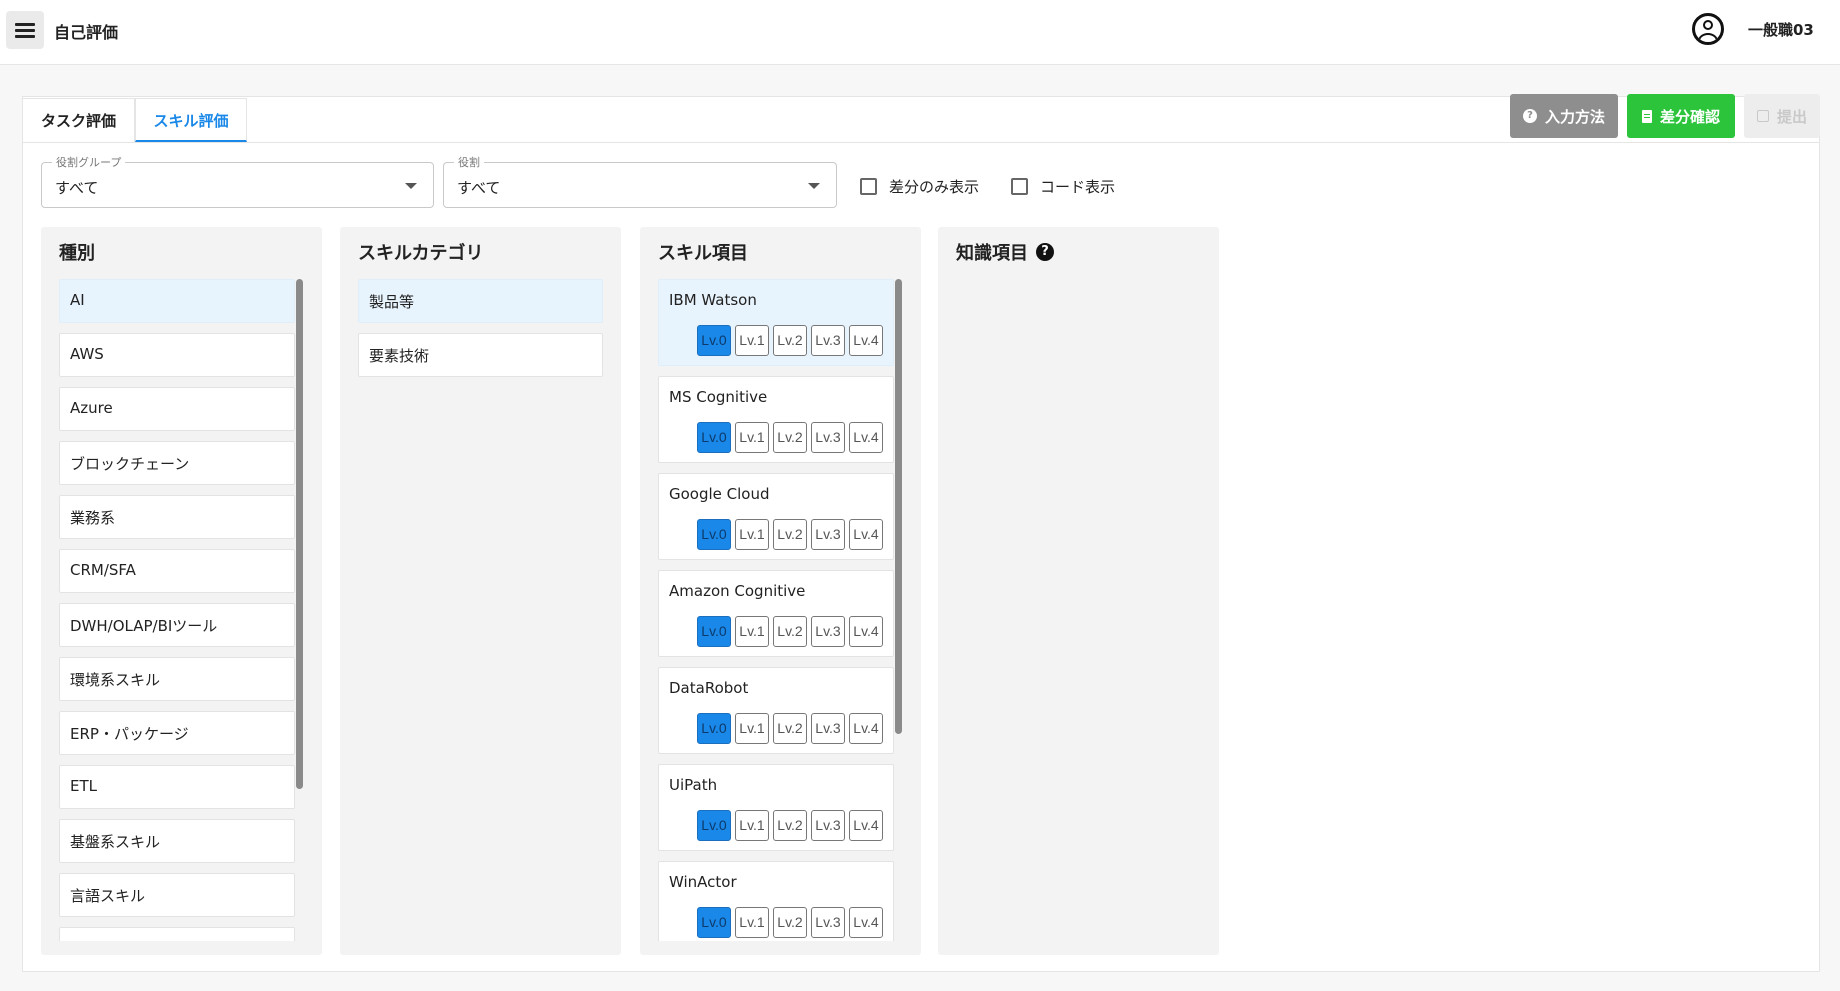 The width and height of the screenshot is (1840, 991). Describe the element at coordinates (177, 841) in the screenshot. I see `type-item-infrastructure: 基盤系スキル` at that location.